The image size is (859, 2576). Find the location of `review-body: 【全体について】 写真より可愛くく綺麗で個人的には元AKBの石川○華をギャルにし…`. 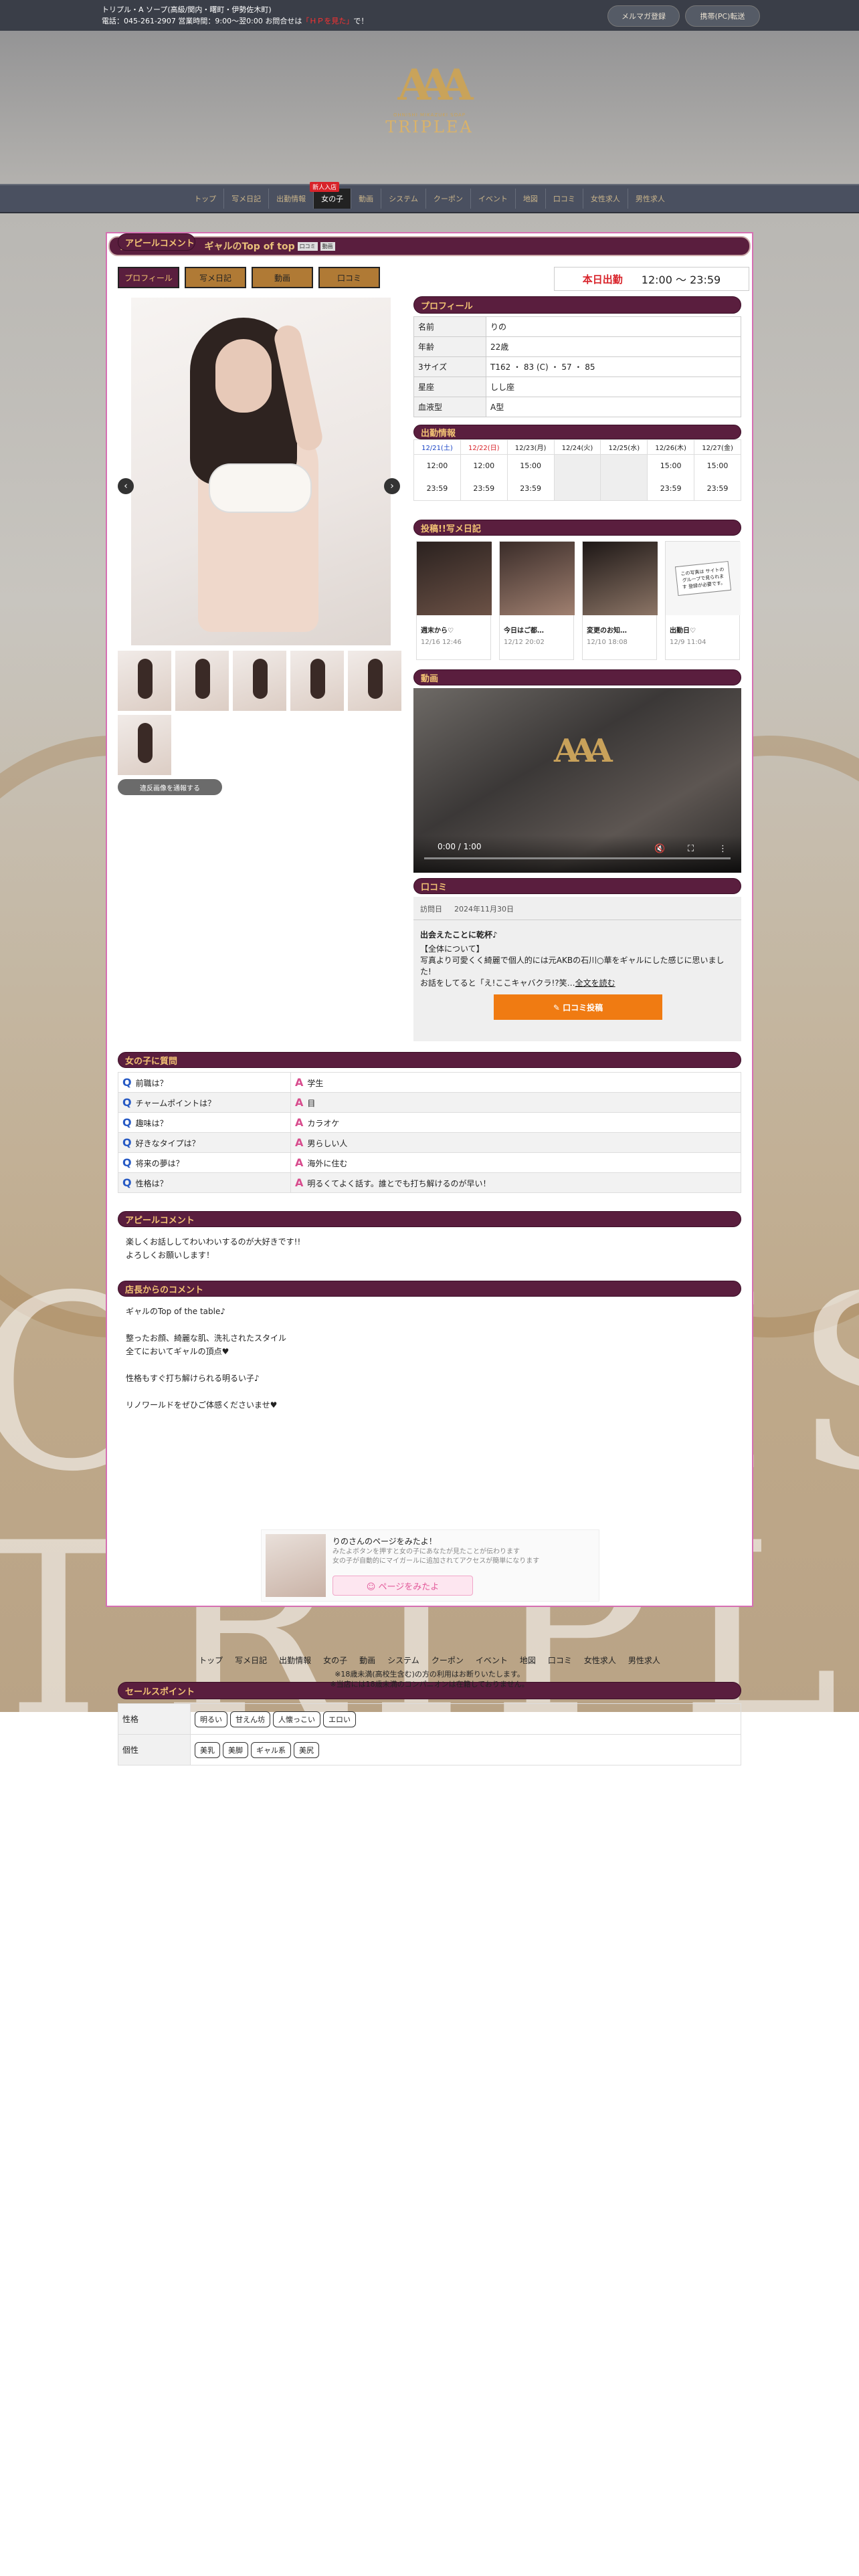

review-body: 【全体について】 写真より可愛くく綺麗で個人的には元AKBの石川○華をギャルにし… is located at coordinates (578, 966).